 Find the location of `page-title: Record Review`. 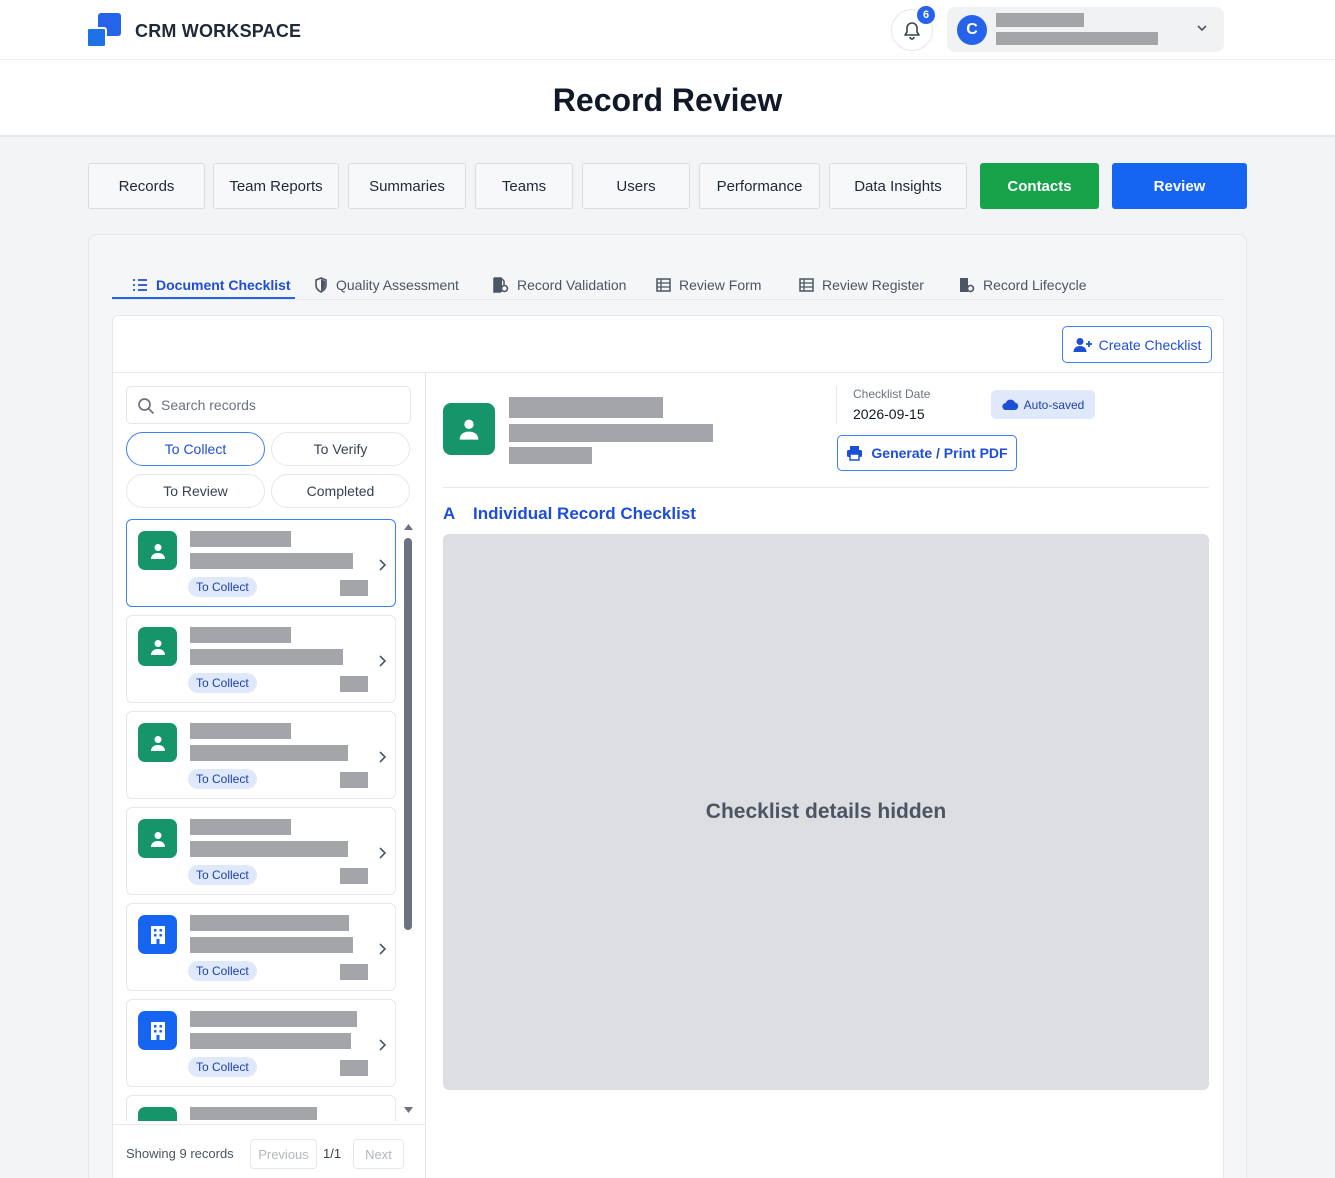

page-title: Record Review is located at coordinates (667, 100).